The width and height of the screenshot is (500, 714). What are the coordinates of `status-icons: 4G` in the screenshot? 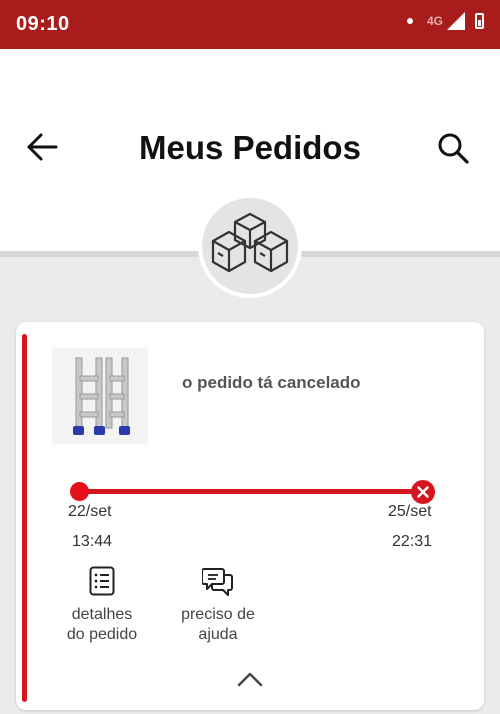 It's located at (445, 21).